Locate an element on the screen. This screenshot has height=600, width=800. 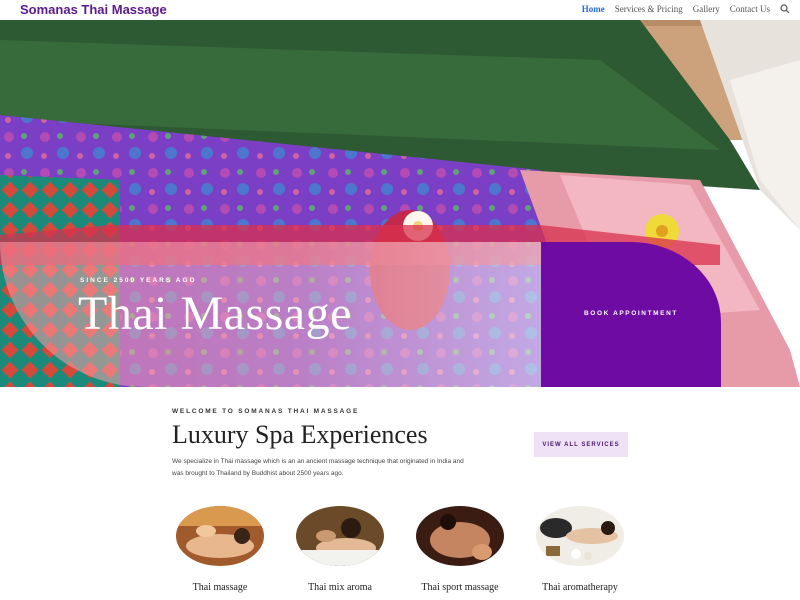
search-icon is located at coordinates (785, 9).